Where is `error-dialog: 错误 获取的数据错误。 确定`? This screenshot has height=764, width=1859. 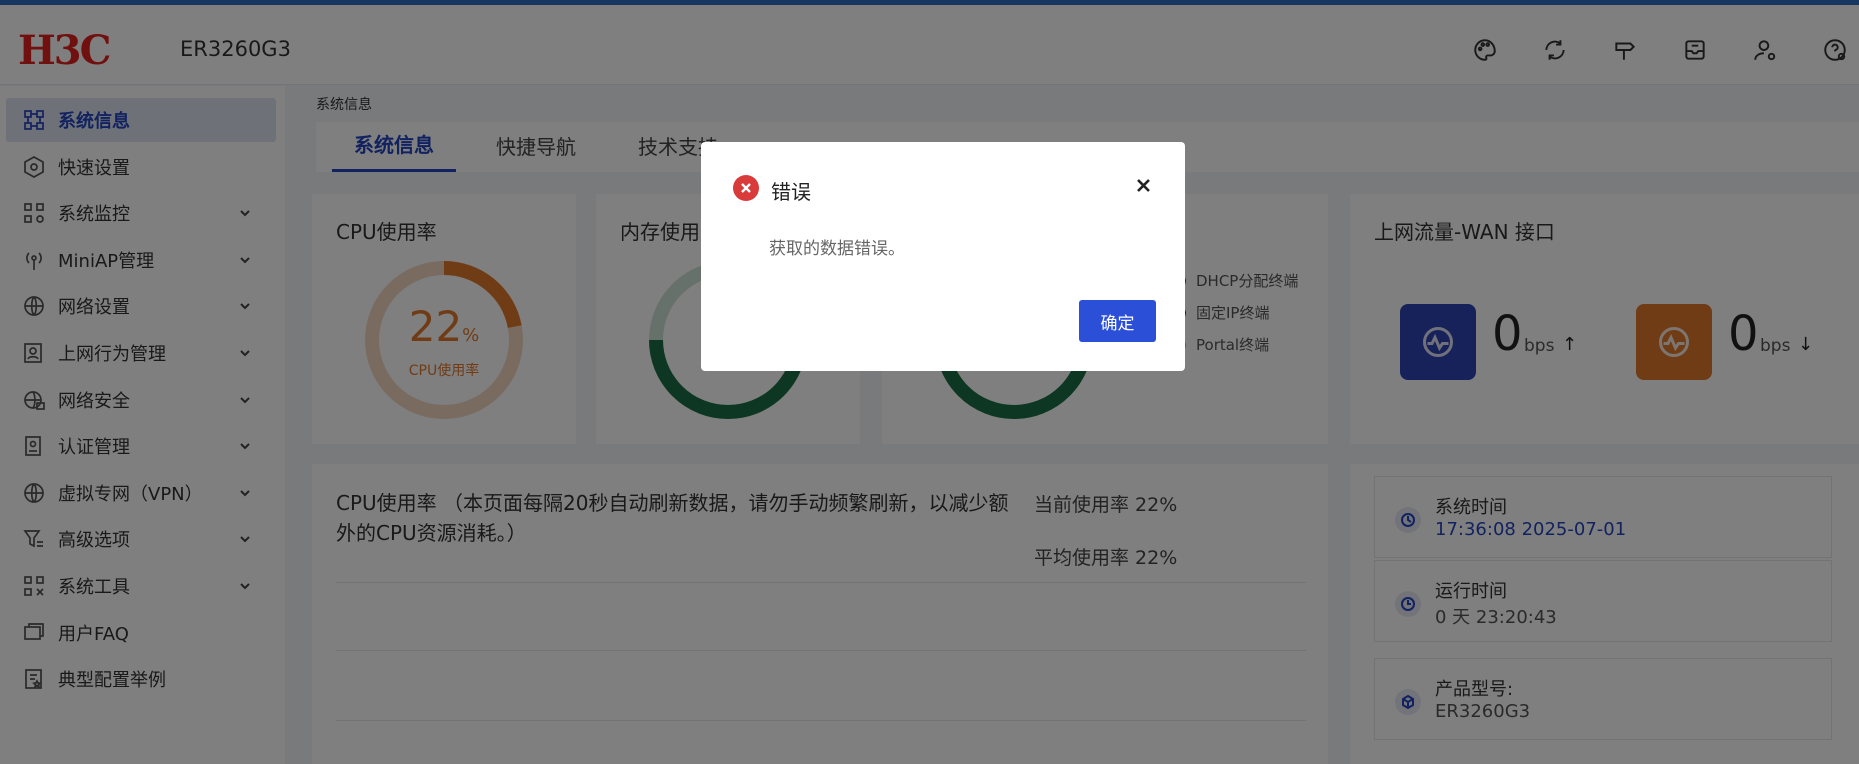 error-dialog: 错误 获取的数据错误。 确定 is located at coordinates (943, 256).